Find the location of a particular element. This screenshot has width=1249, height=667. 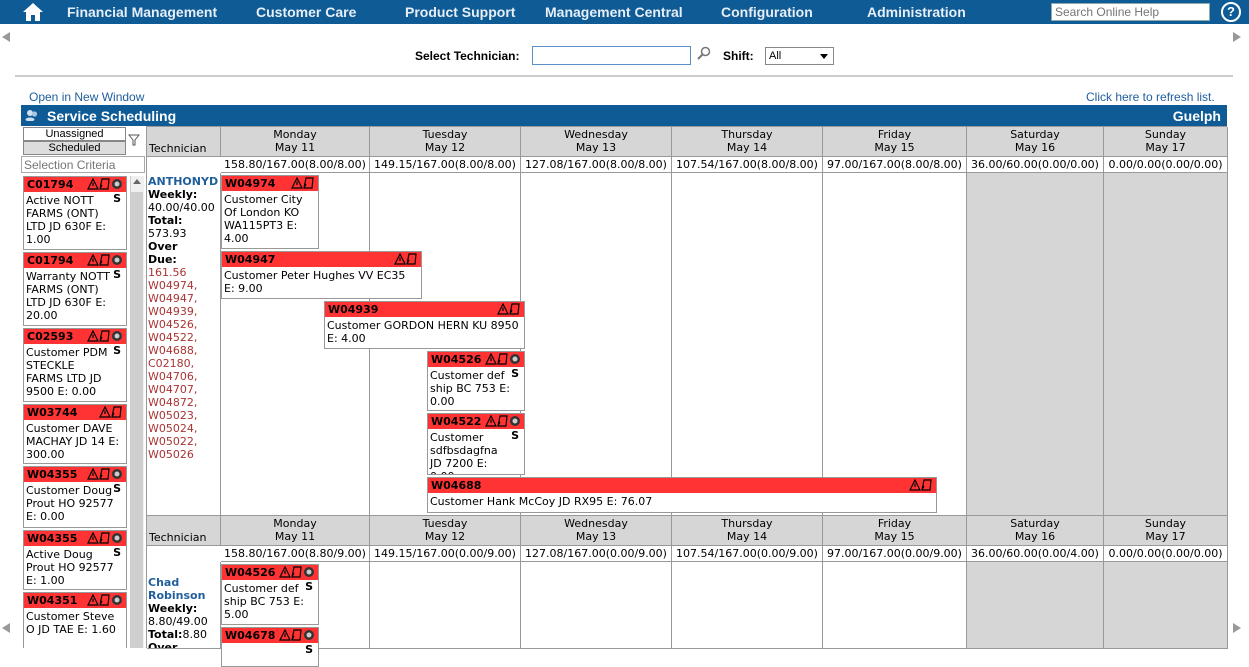

home-icon is located at coordinates (33, 12).